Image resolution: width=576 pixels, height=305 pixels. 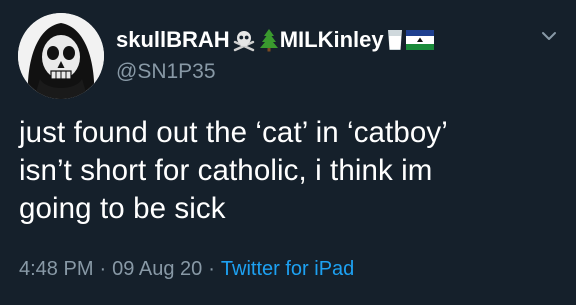 I want to click on avatar, so click(x=61, y=56).